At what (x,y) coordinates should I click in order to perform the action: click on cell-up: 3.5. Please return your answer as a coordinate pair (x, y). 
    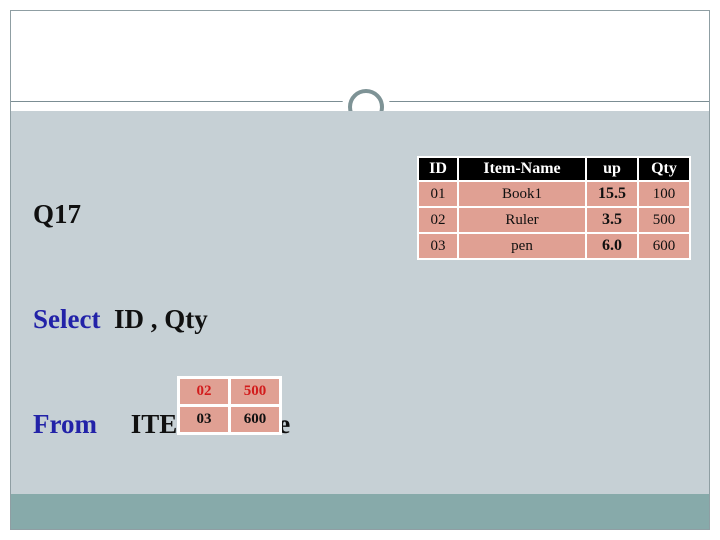
    Looking at the image, I should click on (612, 220).